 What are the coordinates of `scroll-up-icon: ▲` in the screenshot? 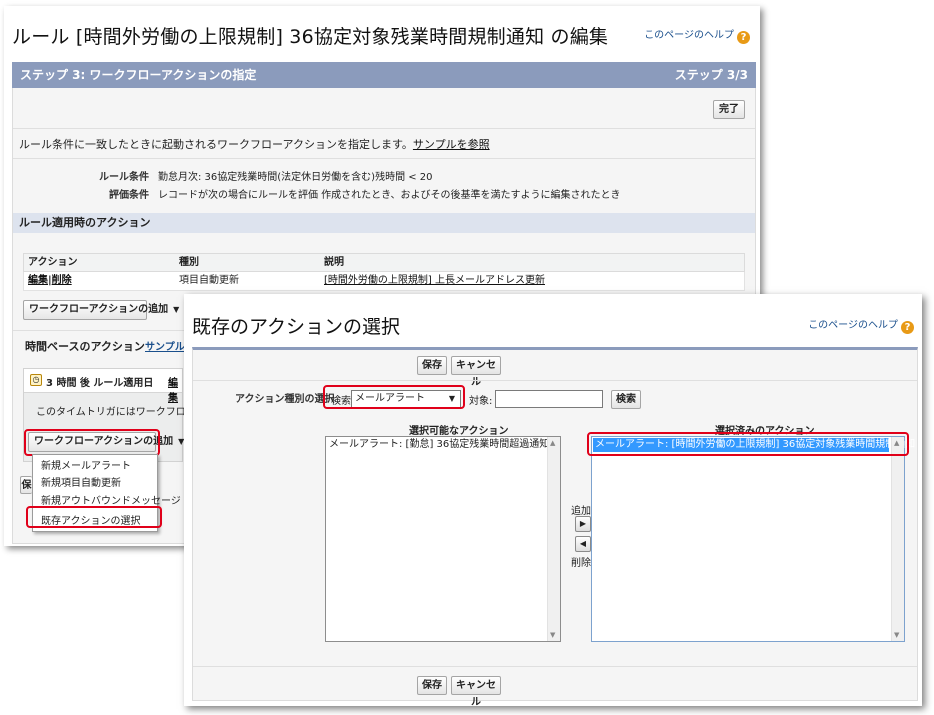 It's located at (552, 443).